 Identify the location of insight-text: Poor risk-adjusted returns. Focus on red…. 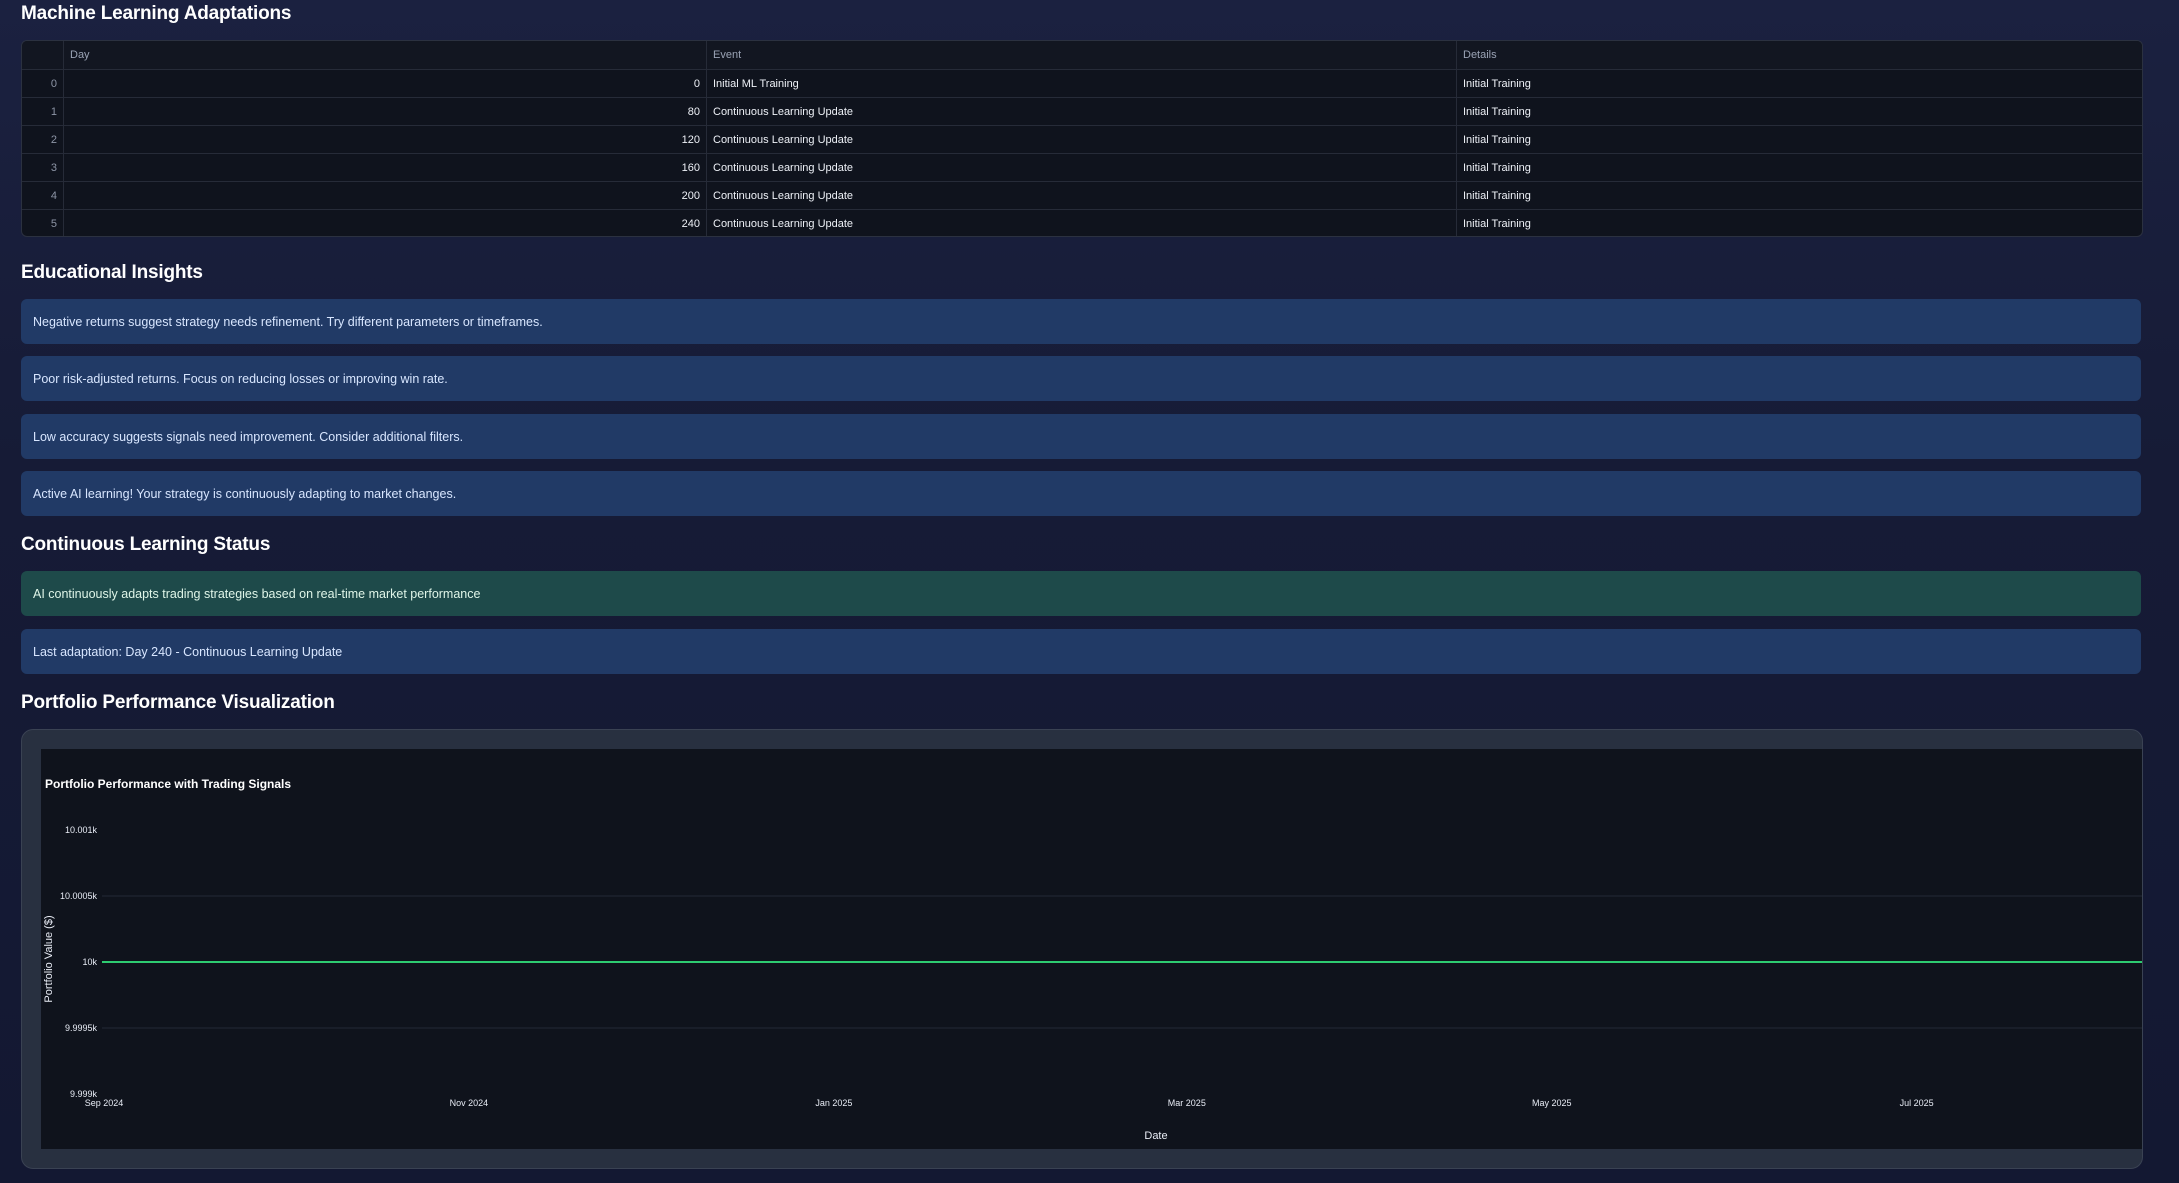
(240, 378).